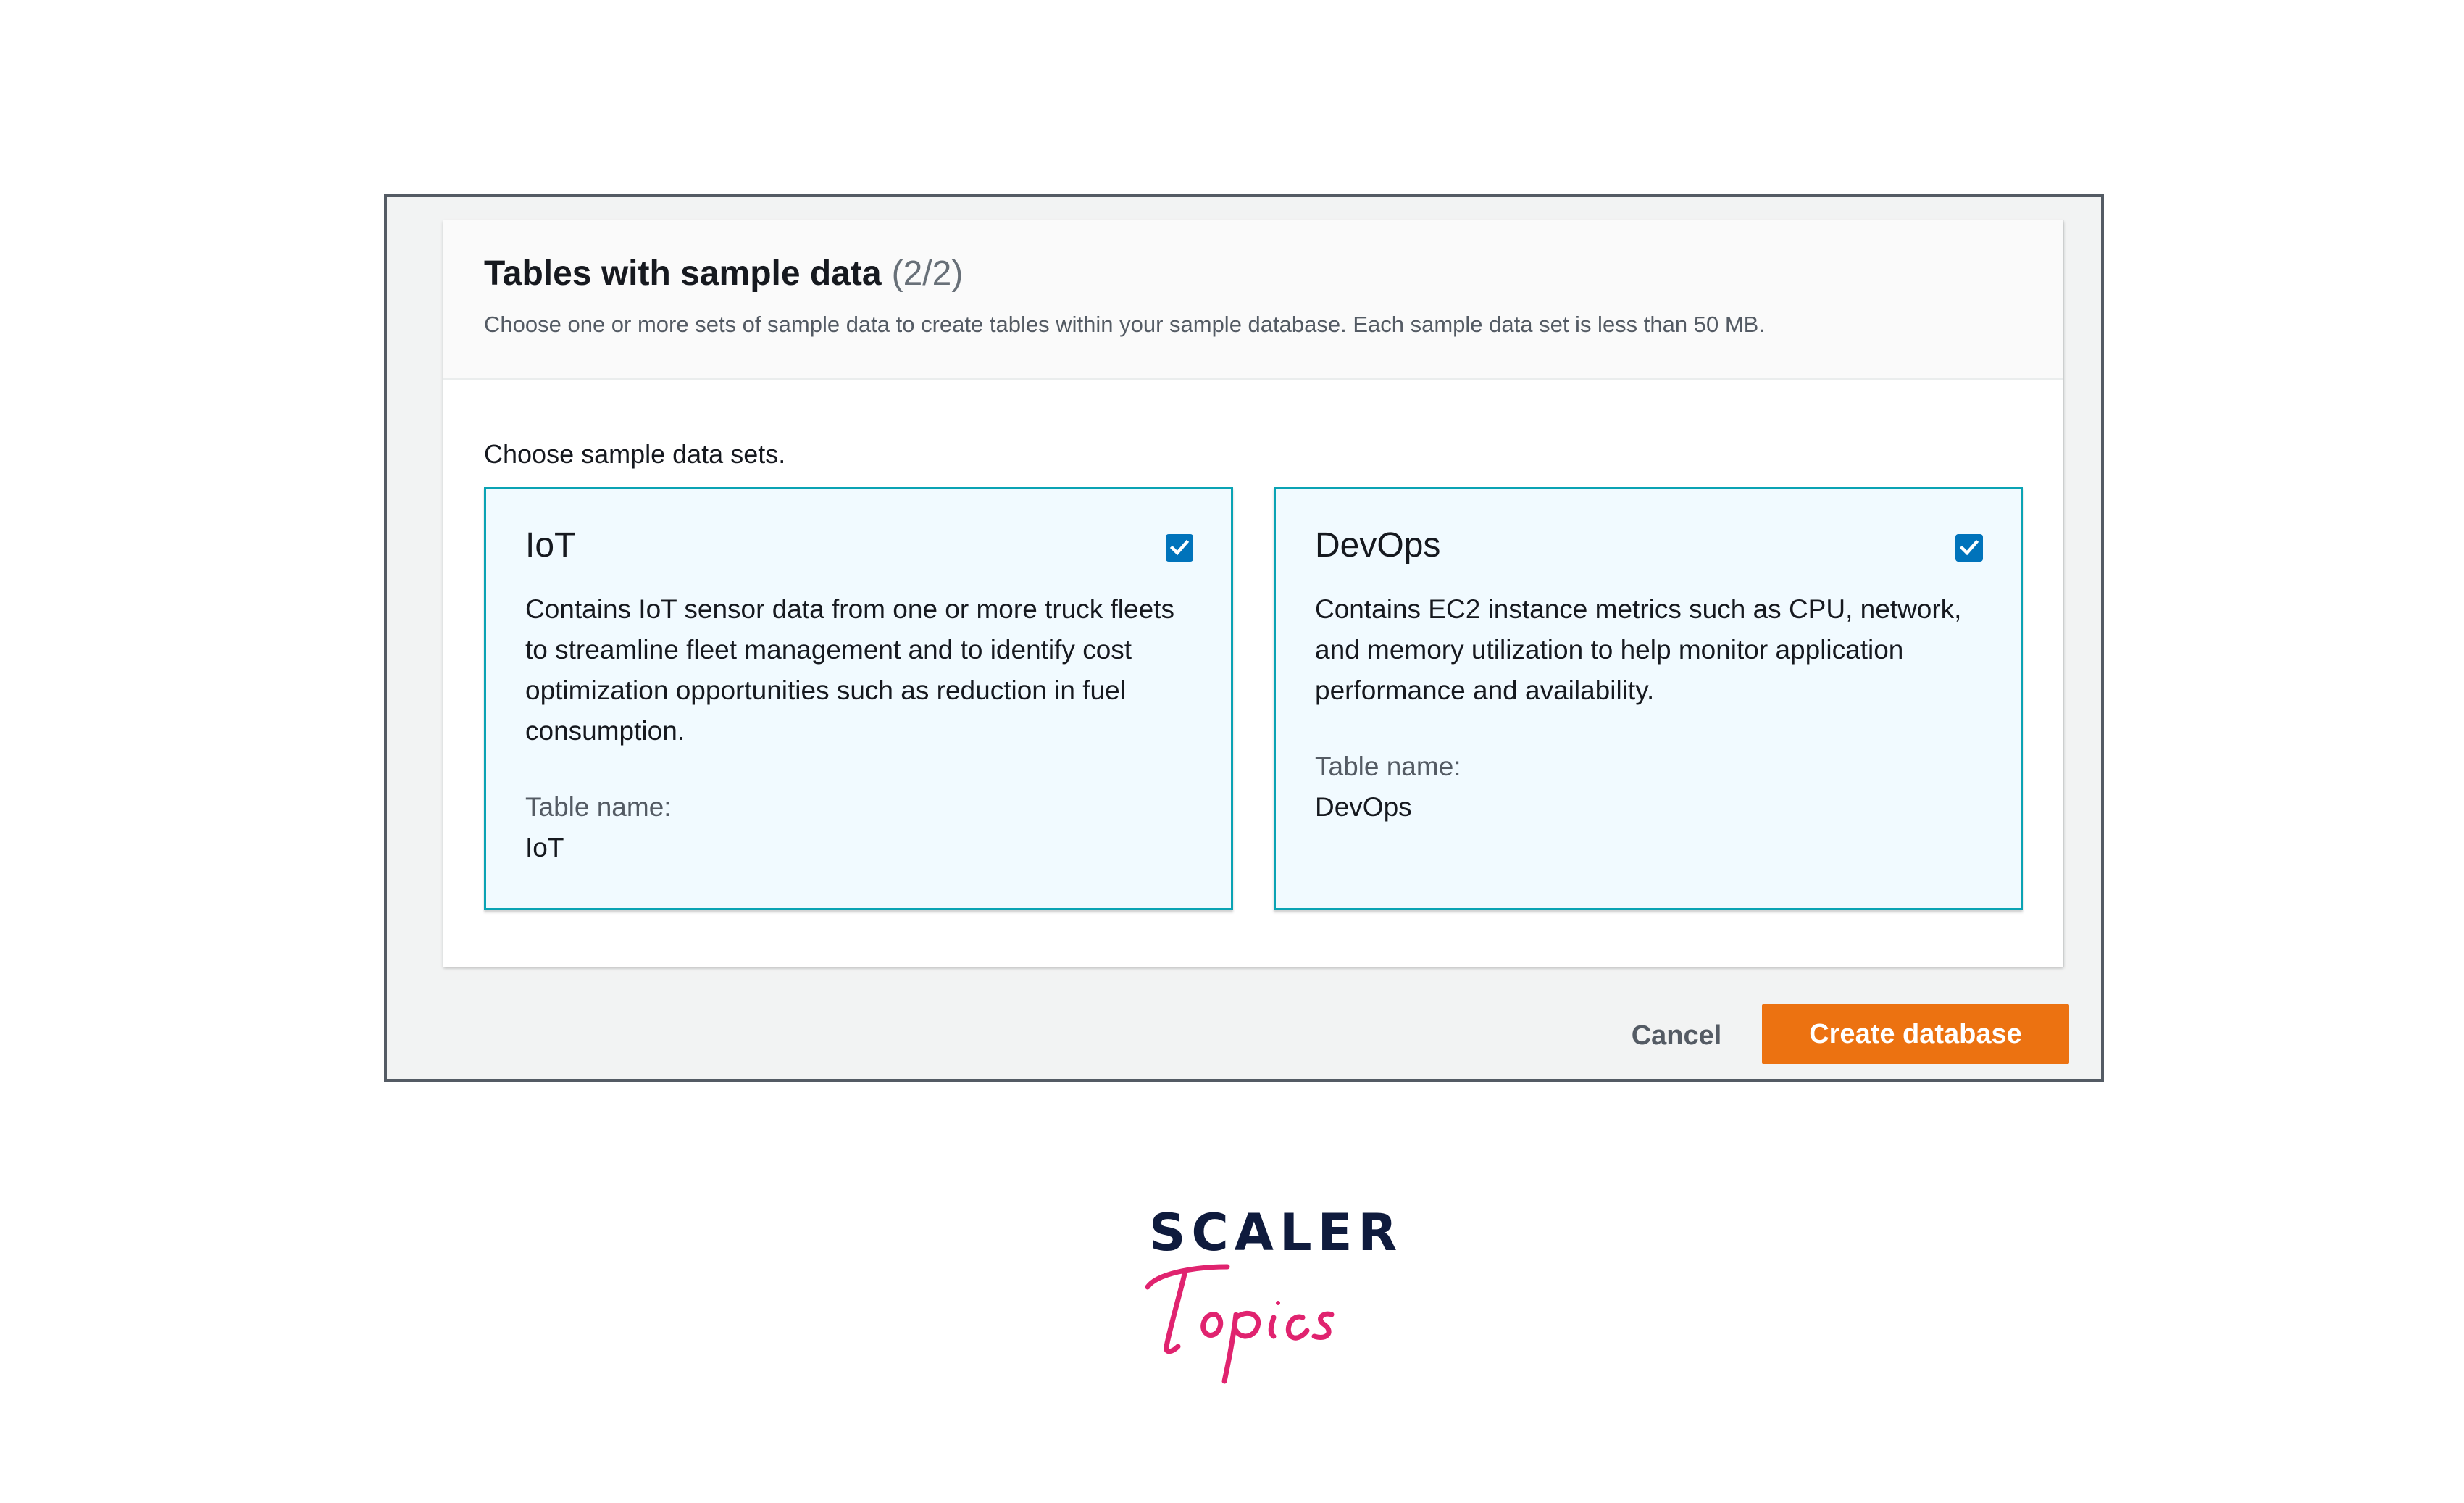 The height and width of the screenshot is (1503, 2464). I want to click on table-name-value: IoT, so click(544, 848).